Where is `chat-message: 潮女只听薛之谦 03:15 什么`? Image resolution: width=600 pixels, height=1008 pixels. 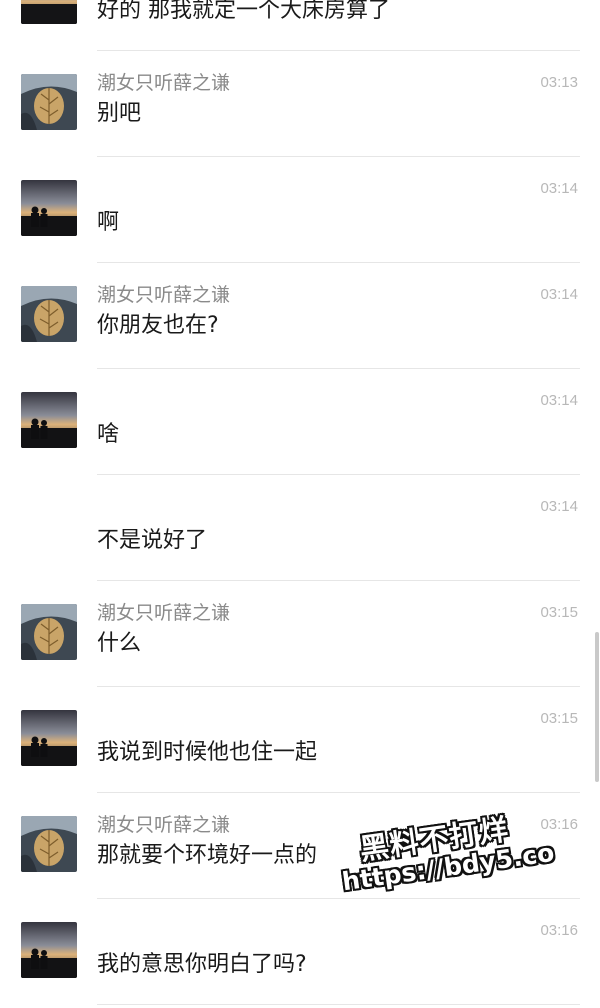 chat-message: 潮女只听薛之谦 03:15 什么 is located at coordinates (300, 634).